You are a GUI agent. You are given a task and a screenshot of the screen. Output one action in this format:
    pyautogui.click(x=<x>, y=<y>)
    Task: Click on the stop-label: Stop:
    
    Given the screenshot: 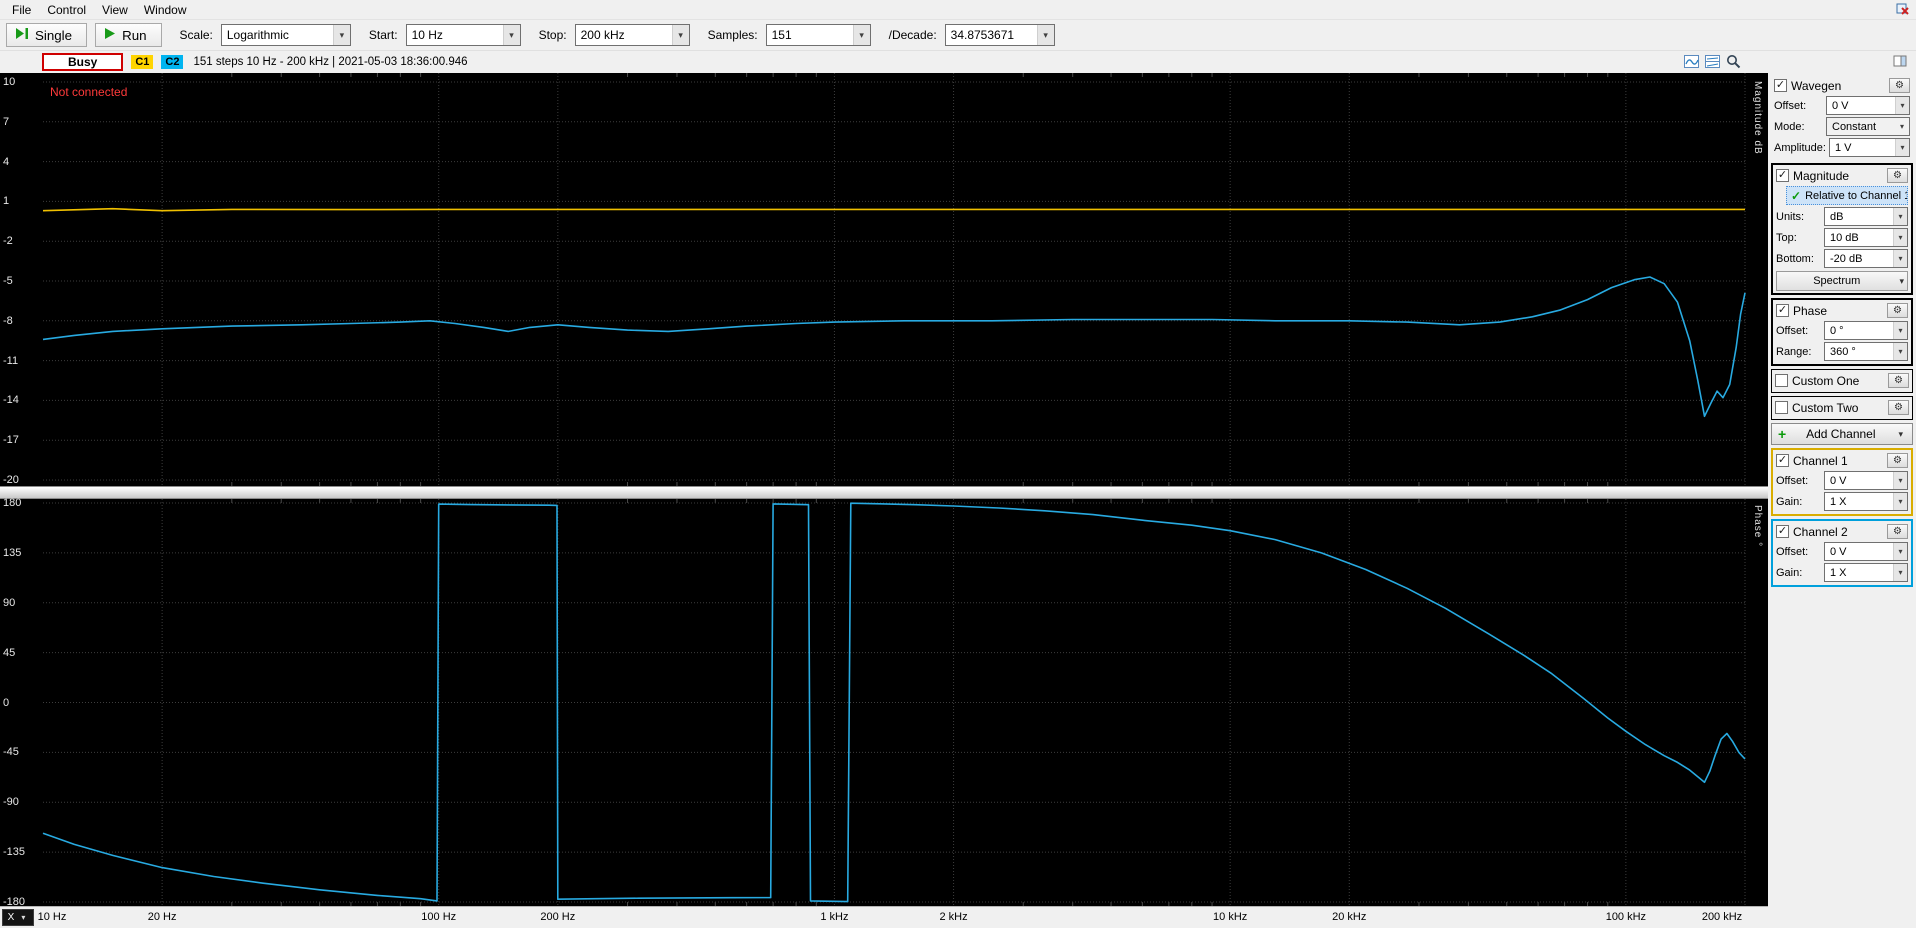 What is the action you would take?
    pyautogui.click(x=552, y=35)
    